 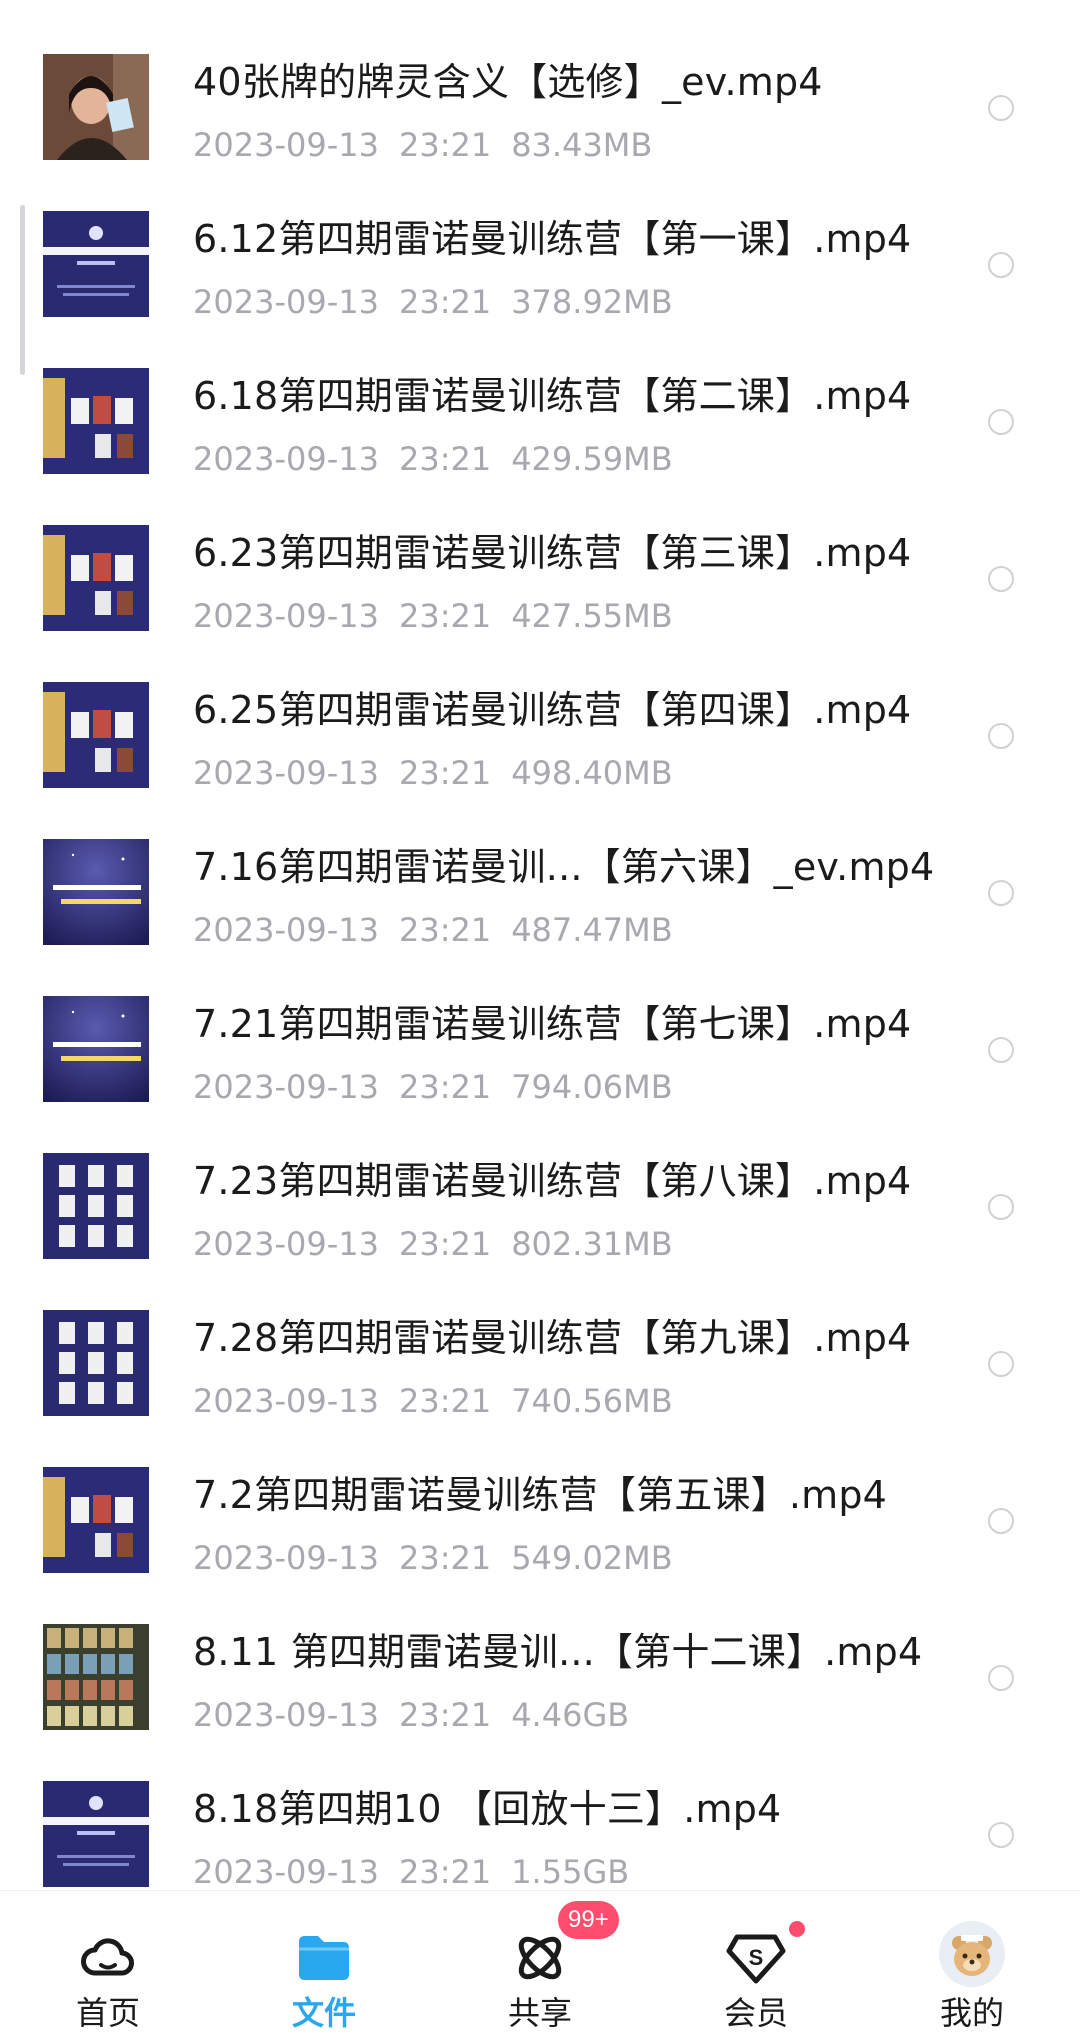 What do you see at coordinates (592, 1244) in the screenshot?
I see `file-size: 802.31MB` at bounding box center [592, 1244].